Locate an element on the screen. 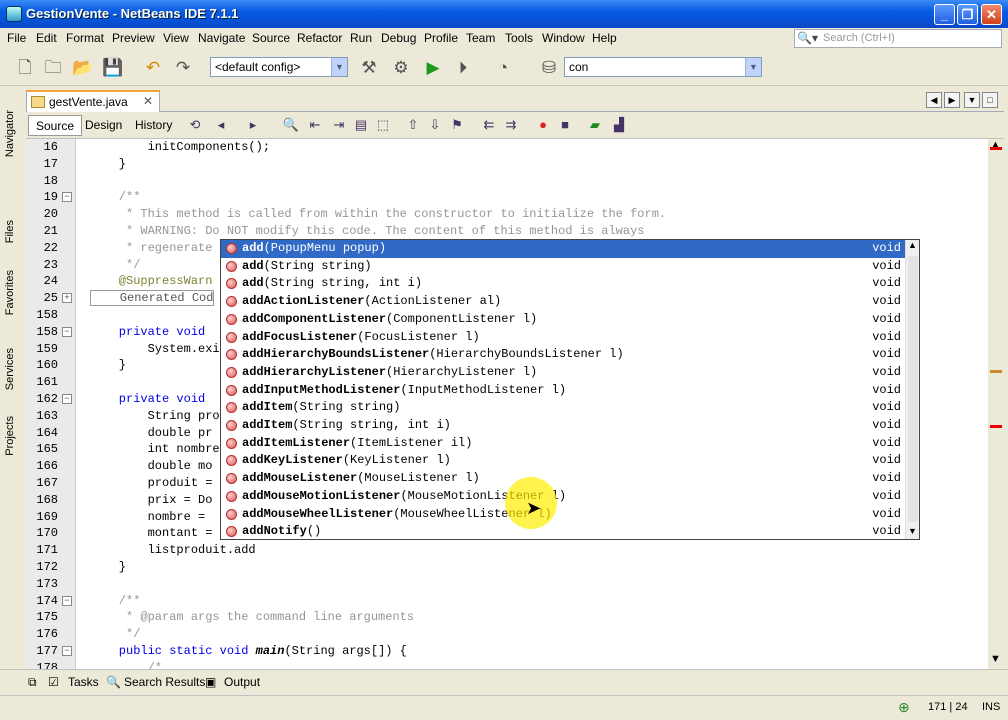  menu-source: Source is located at coordinates (271, 38).